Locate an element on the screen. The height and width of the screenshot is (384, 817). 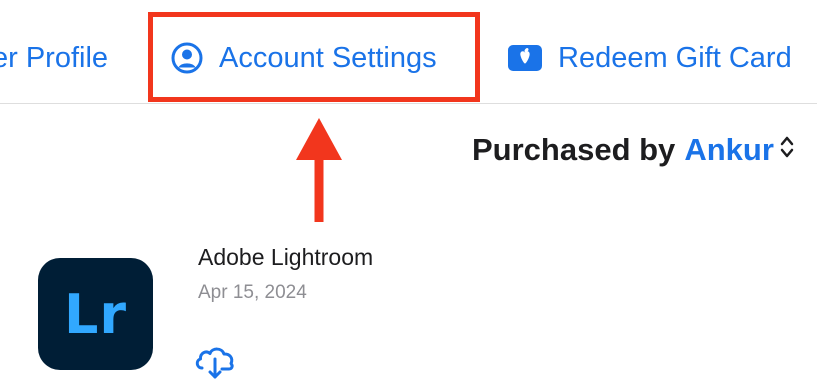
toolbar-item-label: er Profile is located at coordinates (54, 57).